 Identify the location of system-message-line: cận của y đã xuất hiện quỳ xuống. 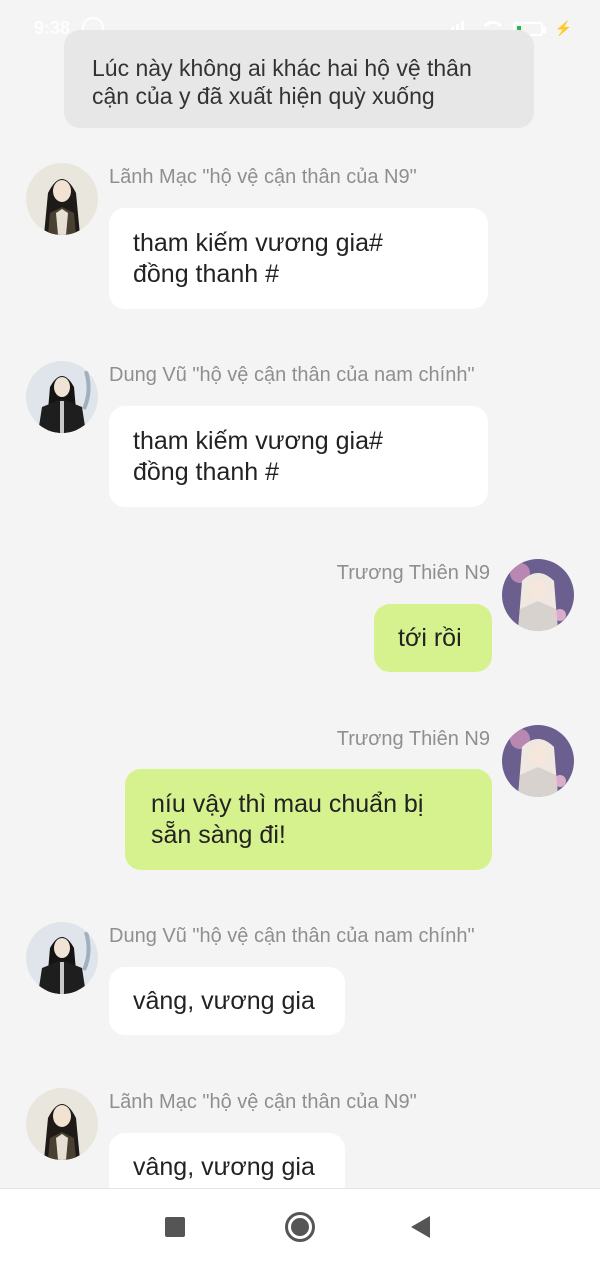
(263, 96).